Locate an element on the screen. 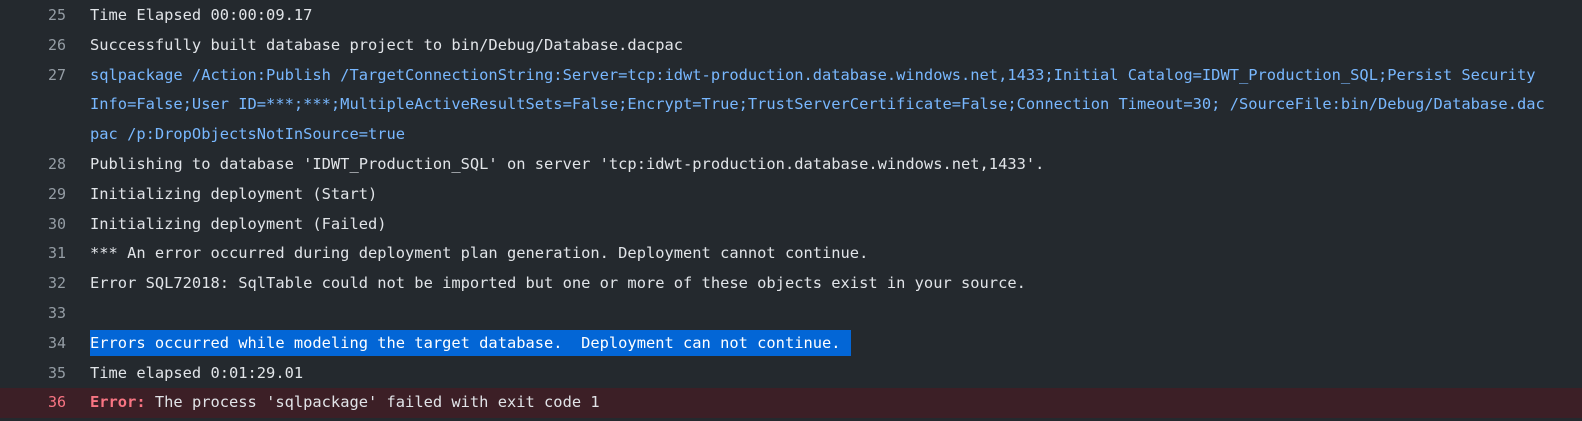 Image resolution: width=1582 pixels, height=421 pixels. log-line-30: 30 Initializing deployment (Failed) is located at coordinates (791, 225).